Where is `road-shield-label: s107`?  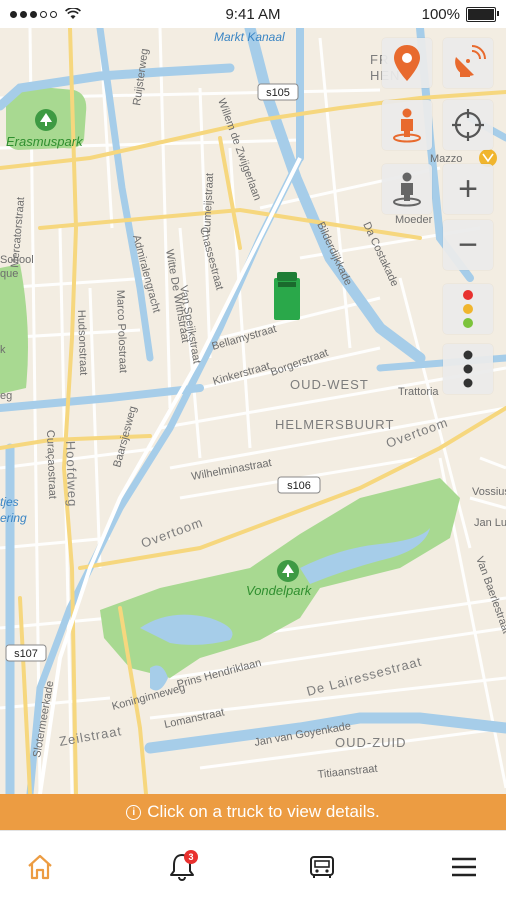
road-shield-label: s107 is located at coordinates (26, 654).